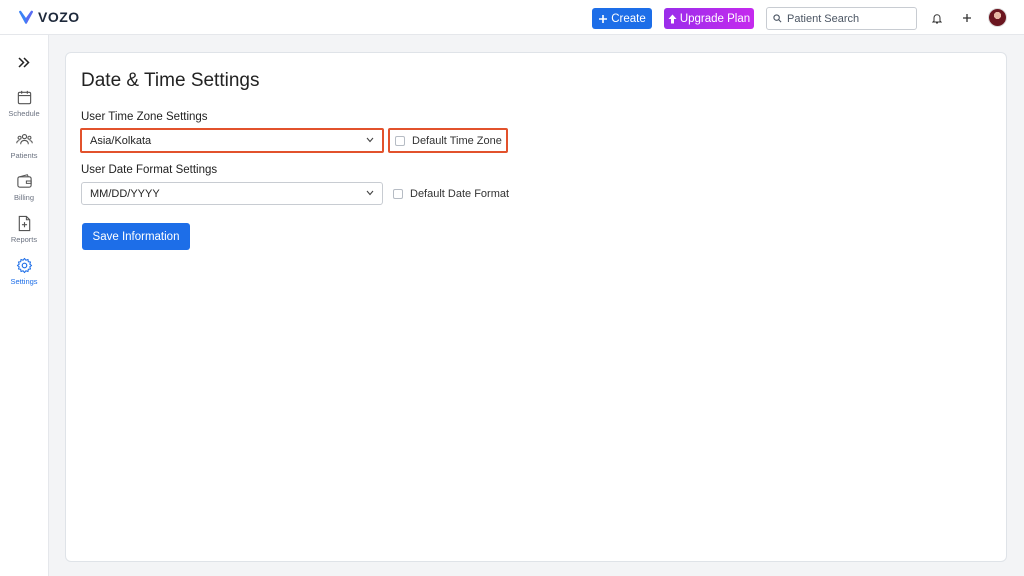 The height and width of the screenshot is (576, 1024). I want to click on default-date-format-label: Default Date Format, so click(460, 194).